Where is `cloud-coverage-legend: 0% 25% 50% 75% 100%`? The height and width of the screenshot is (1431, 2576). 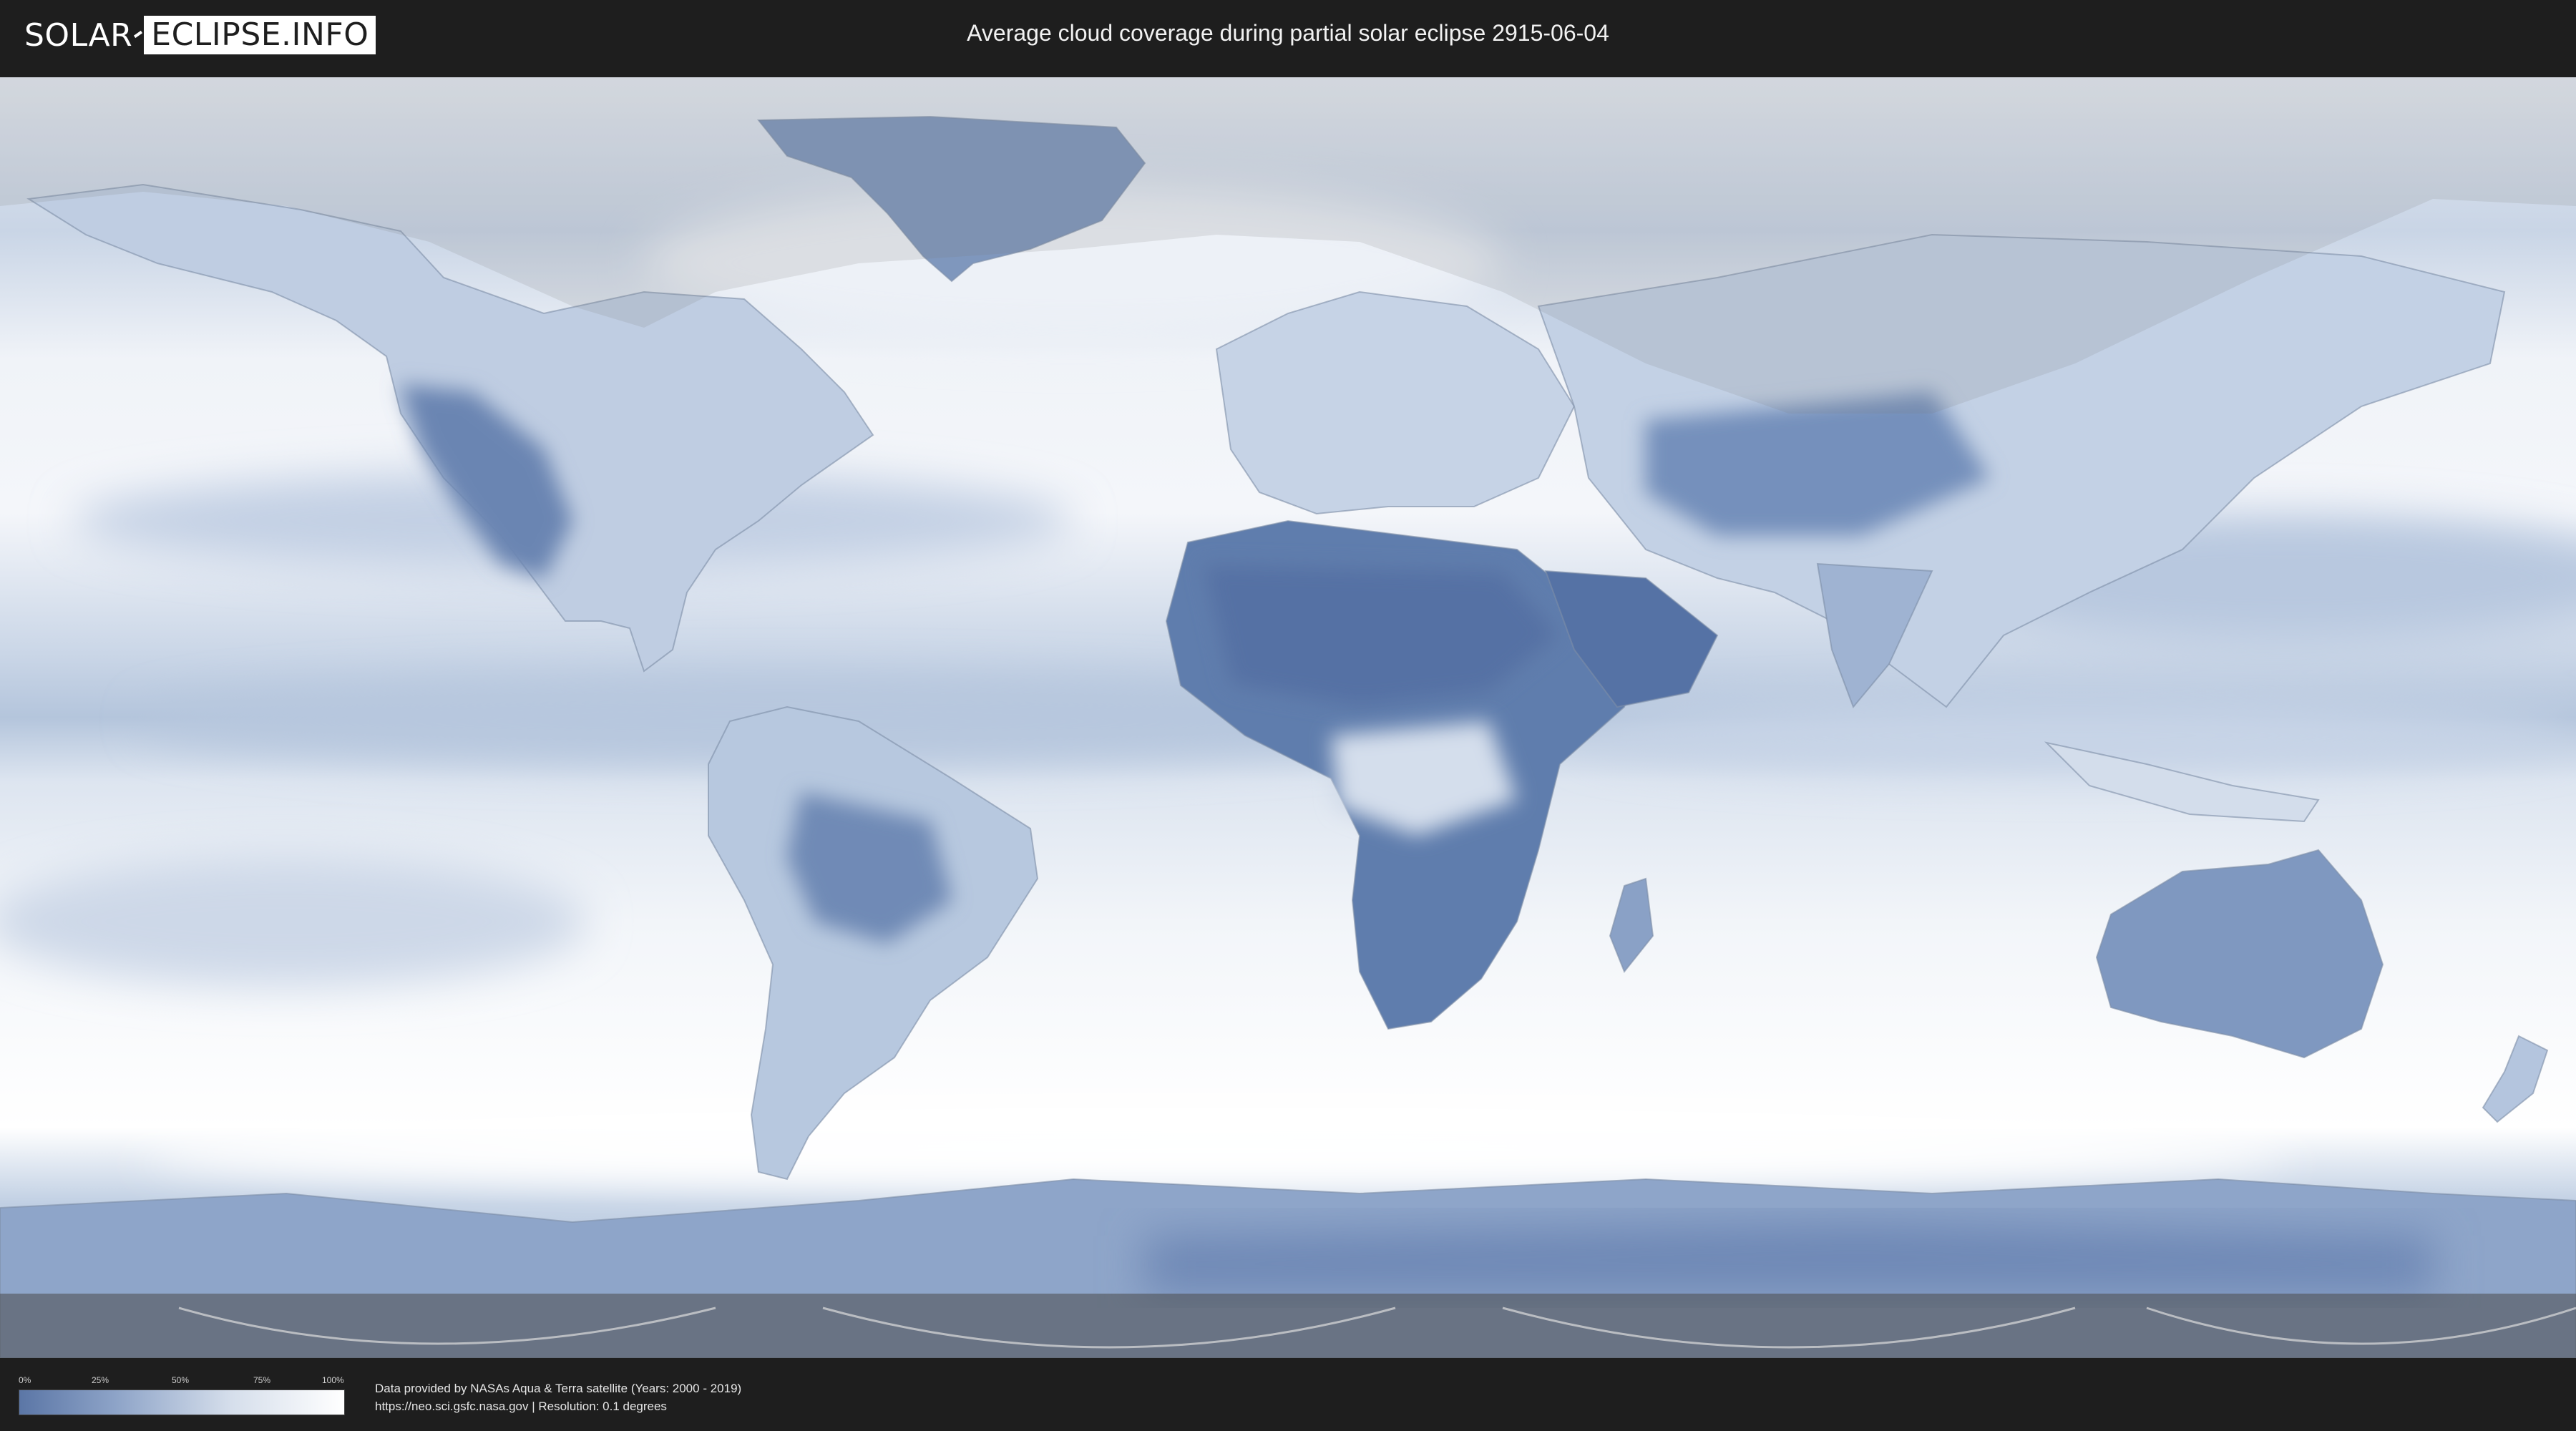 cloud-coverage-legend: 0% 25% 50% 75% 100% is located at coordinates (182, 1395).